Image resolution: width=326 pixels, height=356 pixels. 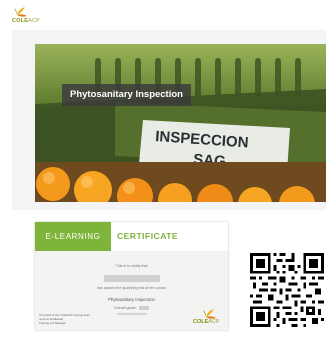 What do you see at coordinates (53, 323) in the screenshot?
I see `signature-line-3: Training unit Manager` at bounding box center [53, 323].